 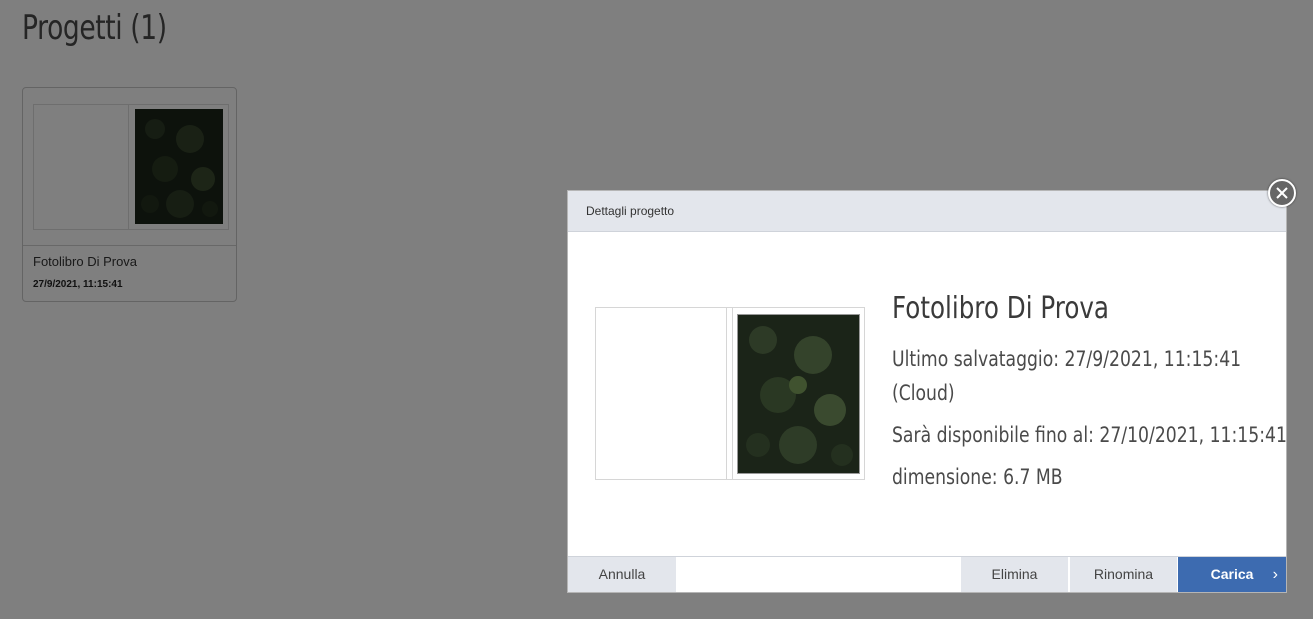 I want to click on dialog-header: Dettagli progetto, so click(x=927, y=211).